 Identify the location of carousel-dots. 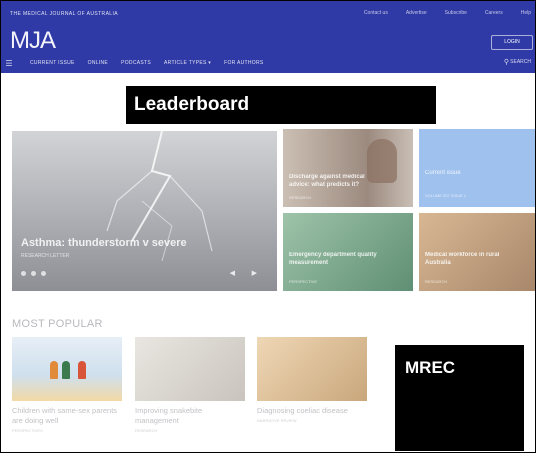
(33, 273).